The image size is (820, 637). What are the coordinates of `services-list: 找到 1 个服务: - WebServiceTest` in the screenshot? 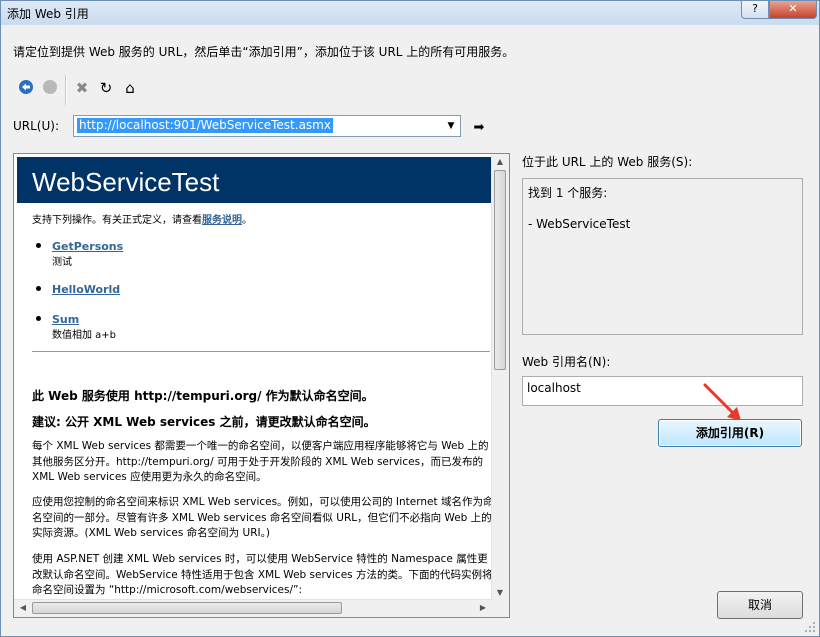 It's located at (662, 256).